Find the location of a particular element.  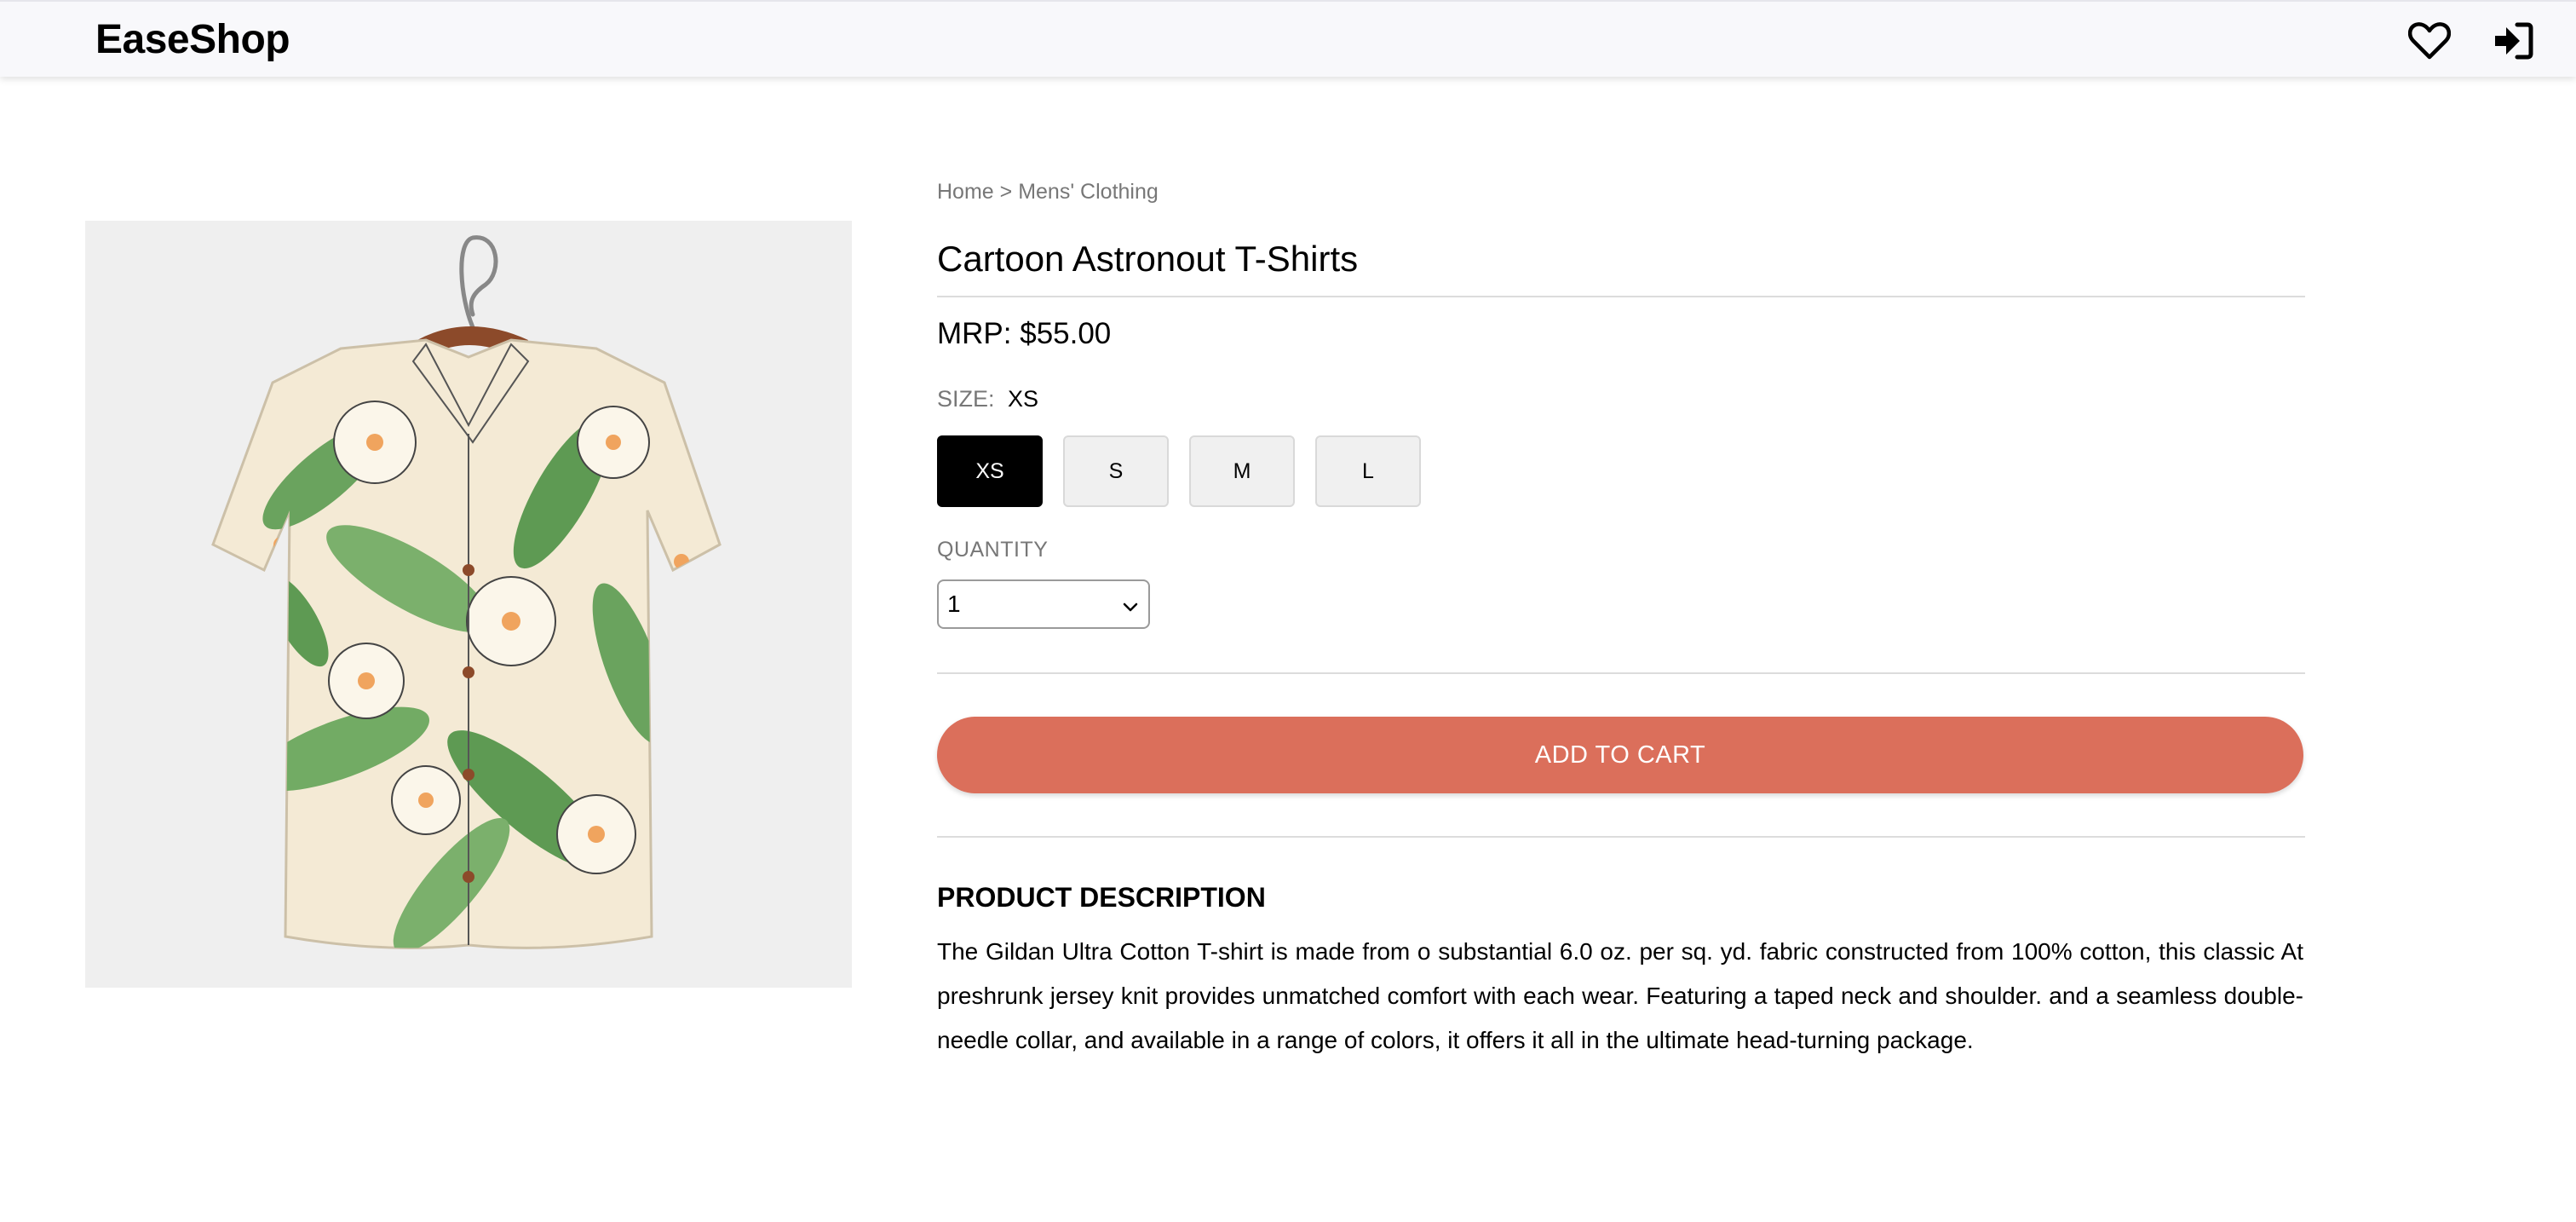

cart-divider is located at coordinates (1621, 837).